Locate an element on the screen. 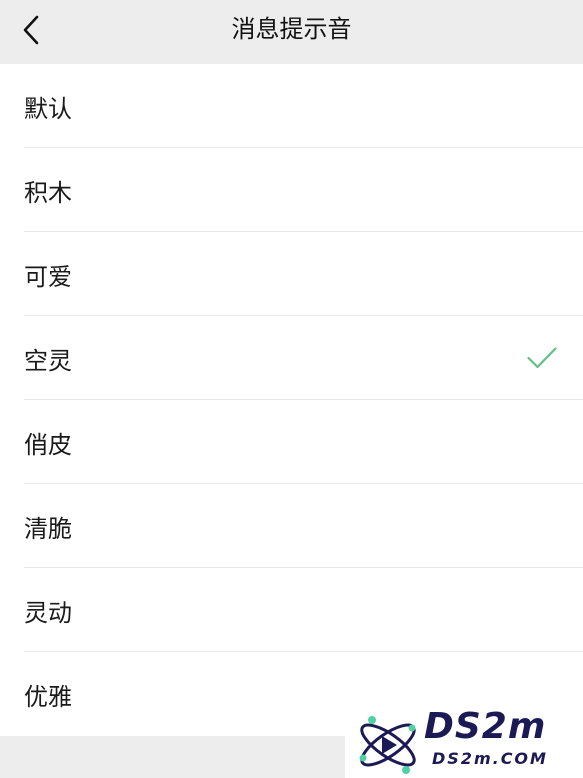 This screenshot has width=583, height=778. watermark-site: DS2m.COM is located at coordinates (490, 758).